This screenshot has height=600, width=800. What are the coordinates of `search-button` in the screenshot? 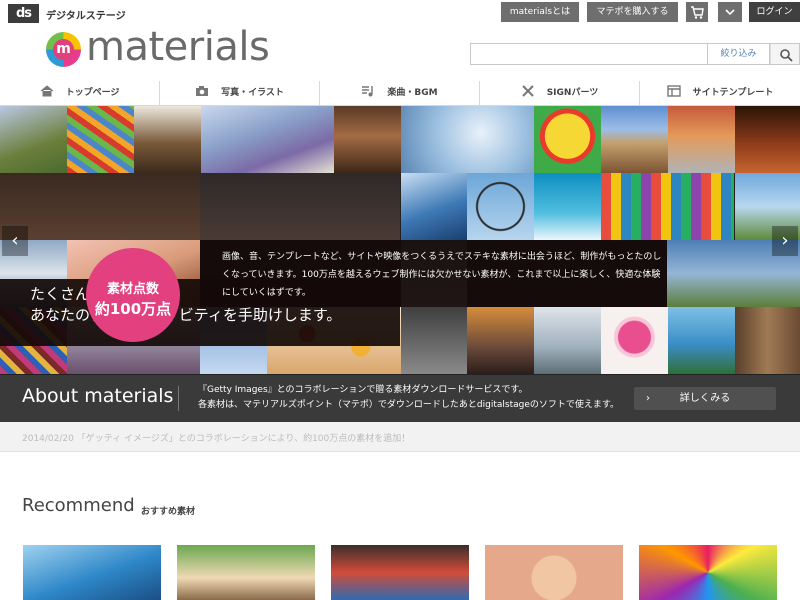 It's located at (785, 54).